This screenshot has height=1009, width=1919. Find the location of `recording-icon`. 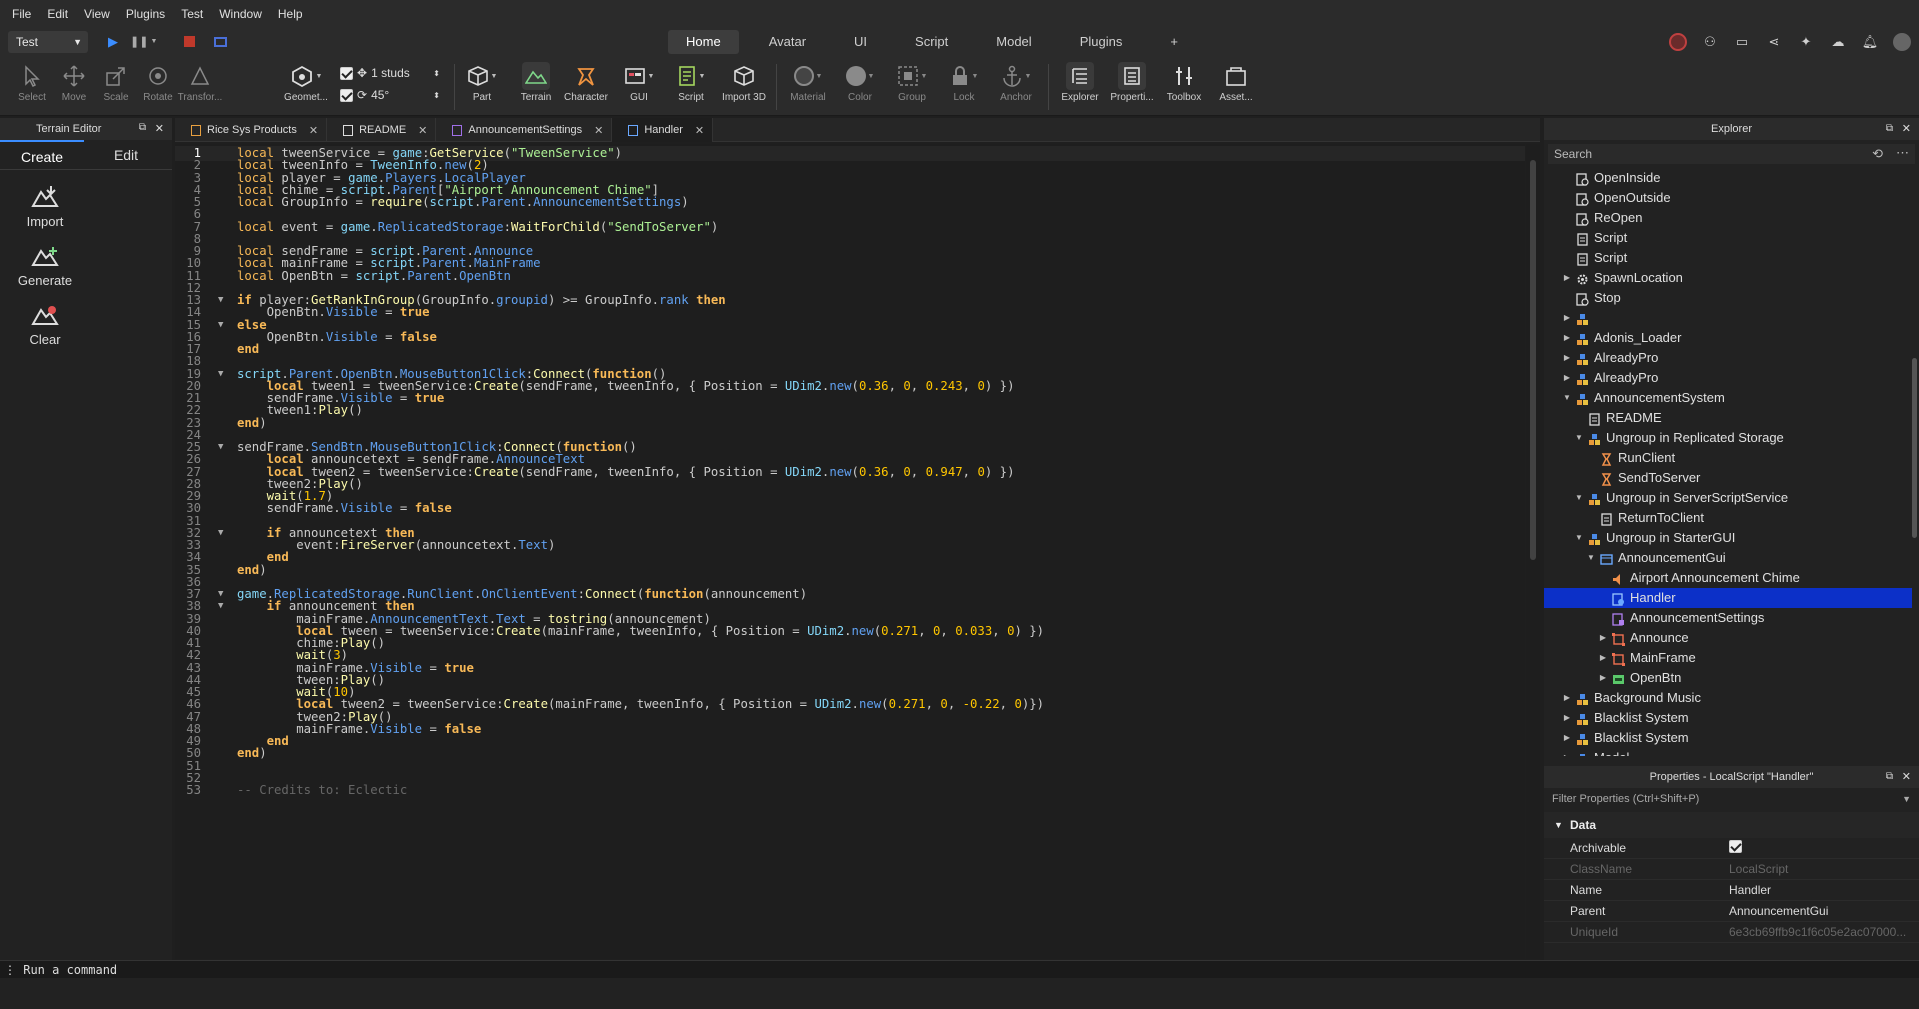

recording-icon is located at coordinates (1678, 42).